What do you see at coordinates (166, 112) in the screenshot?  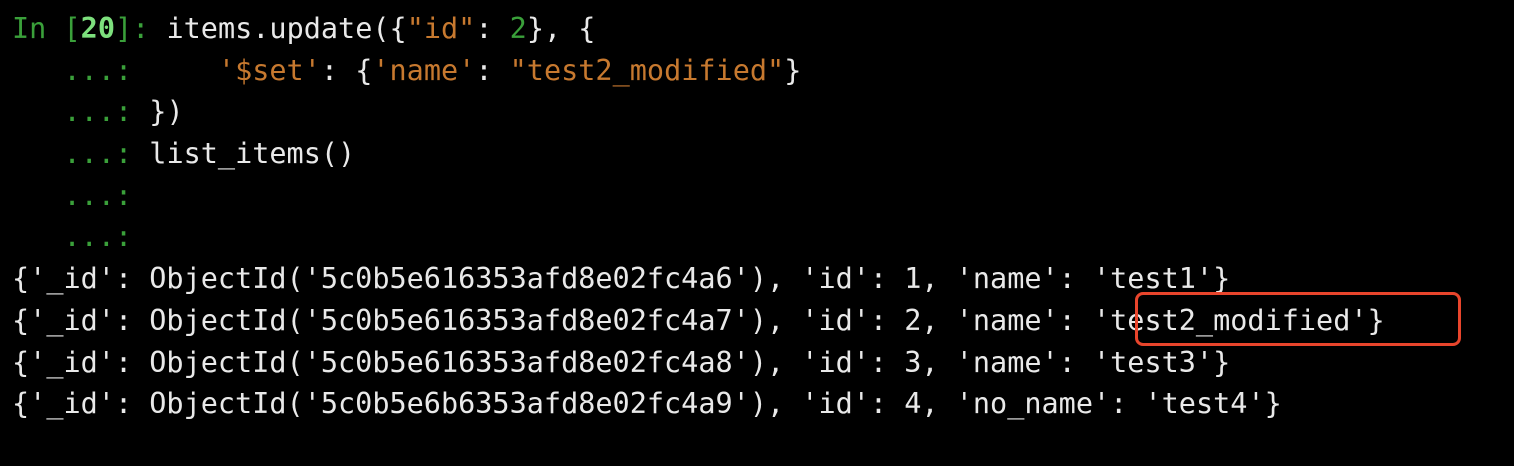 I see `code-token: })` at bounding box center [166, 112].